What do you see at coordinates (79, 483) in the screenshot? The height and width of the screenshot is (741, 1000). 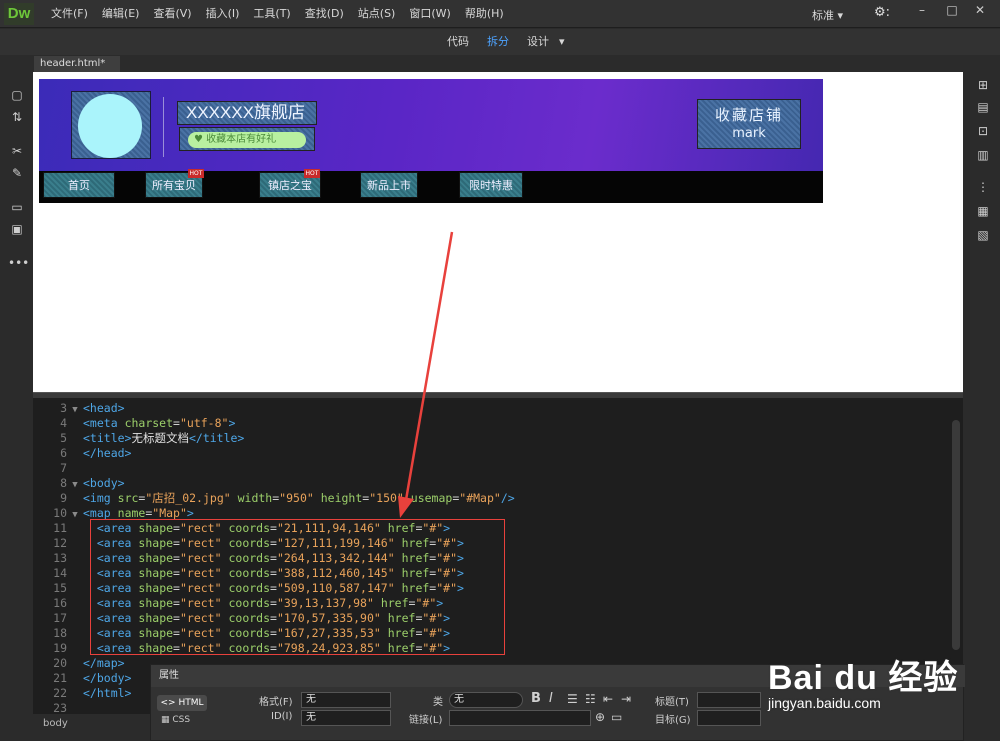 I see `code-line: 8 ▼ <body>` at bounding box center [79, 483].